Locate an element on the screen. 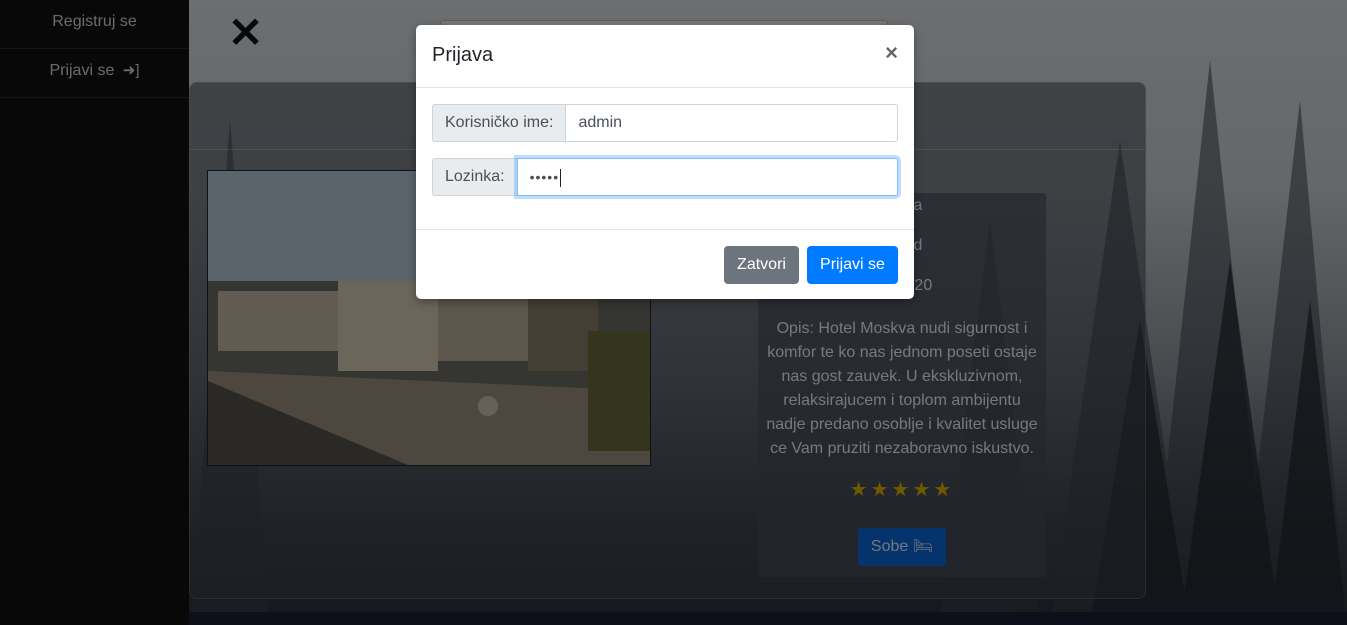 The width and height of the screenshot is (1347, 625). modal-body: Korisničko ime: admin Lozinka: ••••• is located at coordinates (665, 159).